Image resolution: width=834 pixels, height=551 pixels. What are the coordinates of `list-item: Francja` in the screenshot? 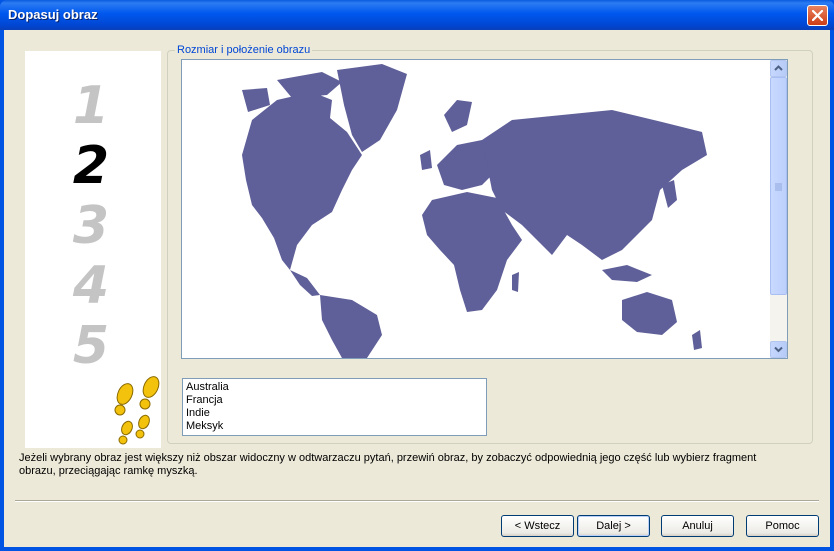 It's located at (334, 400).